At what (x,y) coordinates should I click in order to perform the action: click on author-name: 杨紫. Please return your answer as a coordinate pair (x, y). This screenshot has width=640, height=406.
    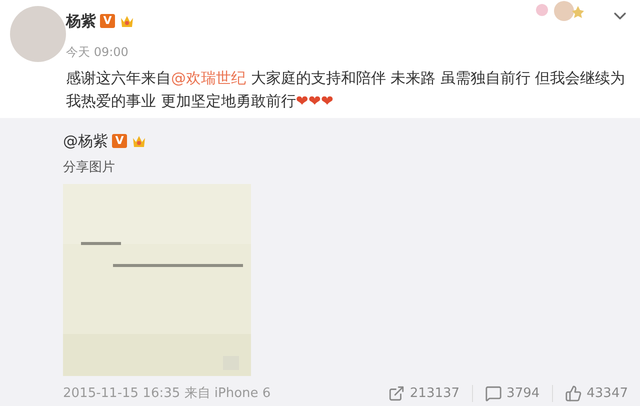
    Looking at the image, I should click on (81, 21).